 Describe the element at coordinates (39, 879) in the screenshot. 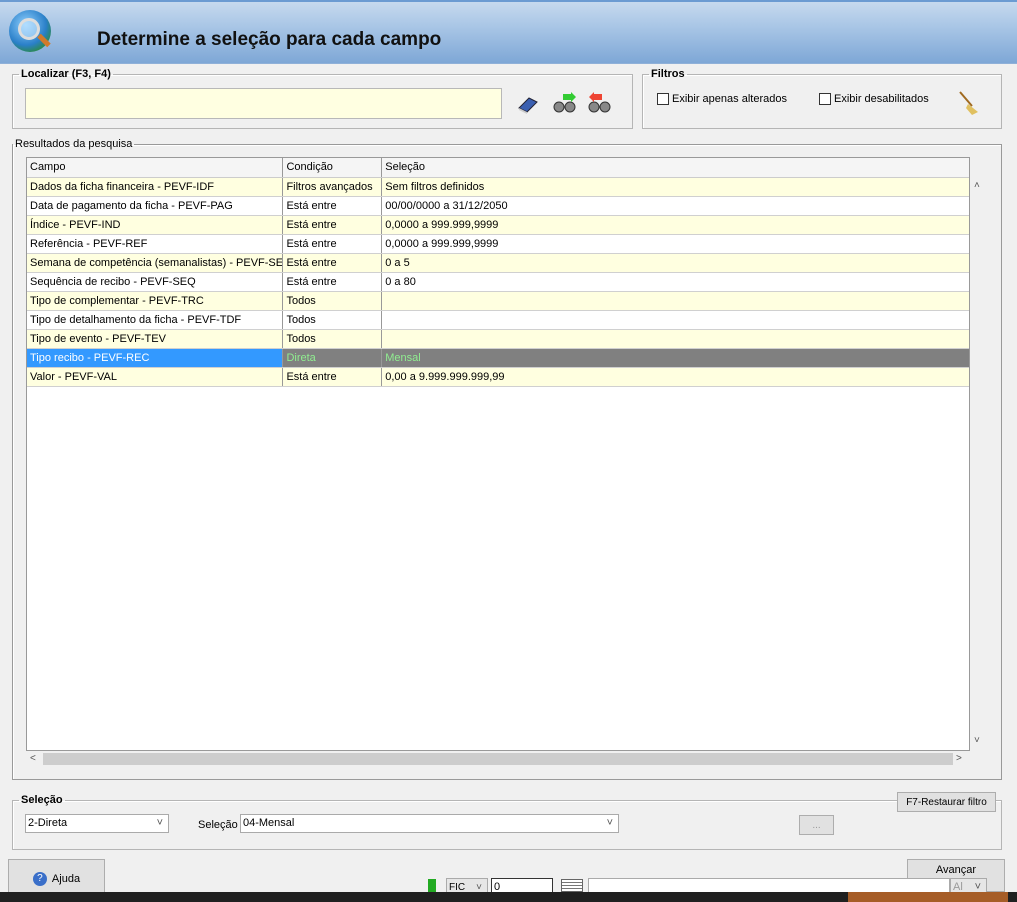

I see `help-icon: ?` at that location.